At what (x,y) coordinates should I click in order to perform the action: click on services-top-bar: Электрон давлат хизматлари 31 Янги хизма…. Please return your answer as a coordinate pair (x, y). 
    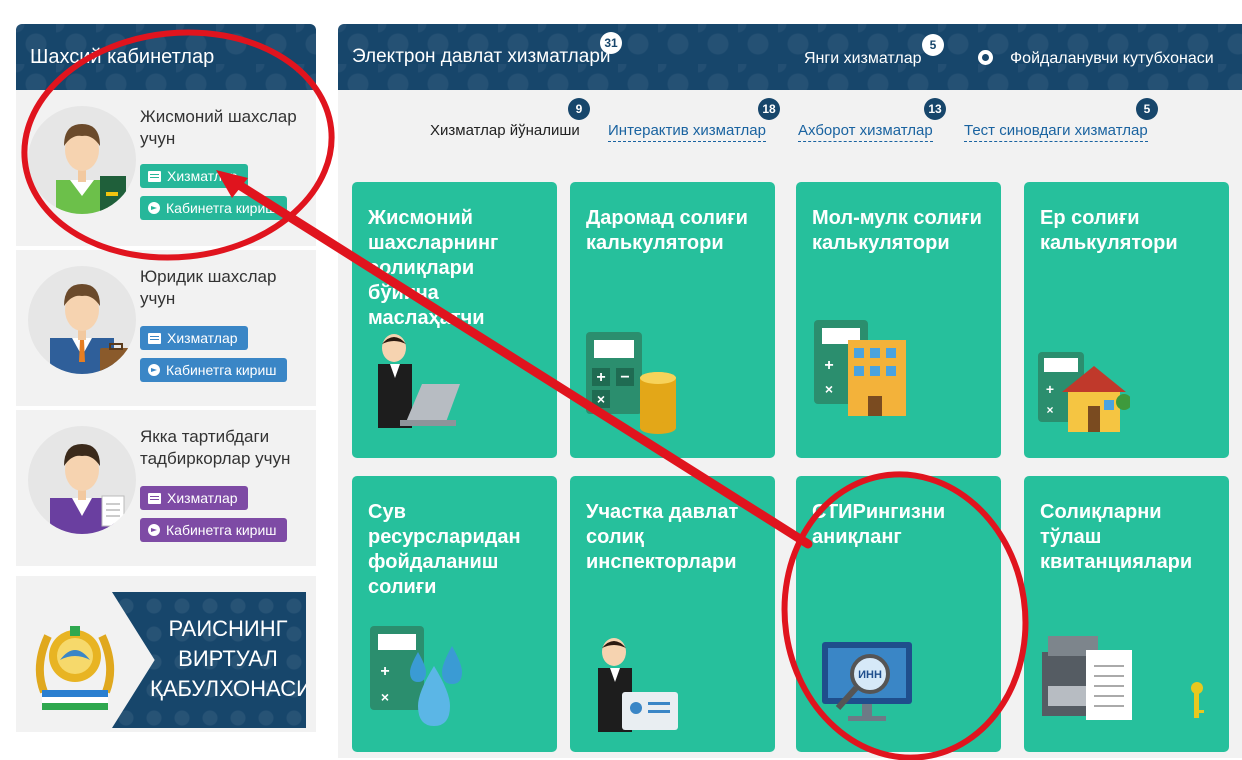
    Looking at the image, I should click on (790, 57).